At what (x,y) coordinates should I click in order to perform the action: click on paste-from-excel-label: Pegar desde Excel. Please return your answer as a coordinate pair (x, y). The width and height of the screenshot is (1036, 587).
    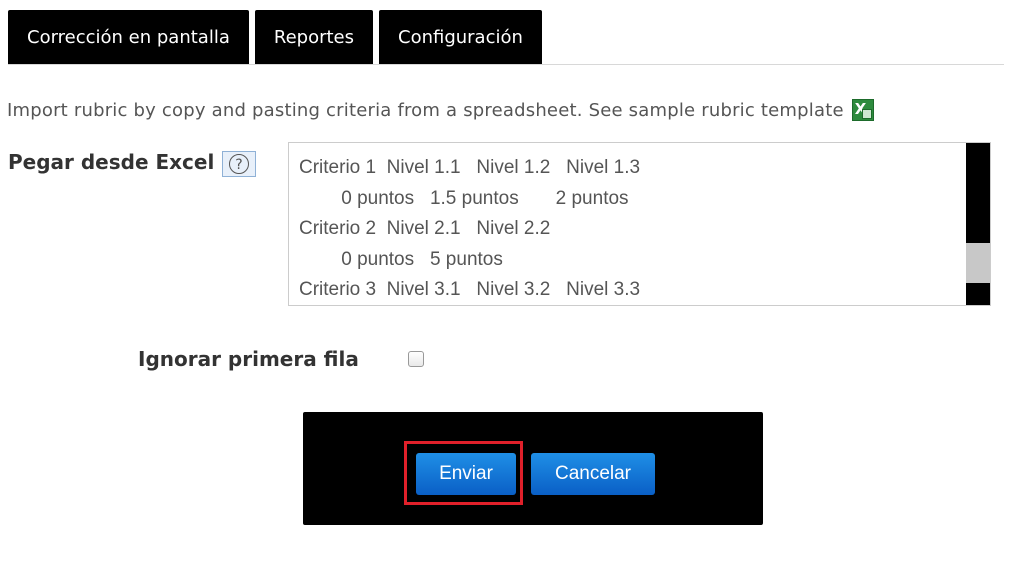
    Looking at the image, I should click on (111, 162).